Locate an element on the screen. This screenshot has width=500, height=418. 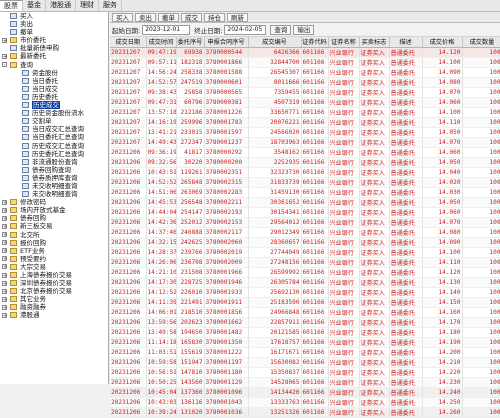
tree-item: - 查询 is located at coordinates (54, 65).